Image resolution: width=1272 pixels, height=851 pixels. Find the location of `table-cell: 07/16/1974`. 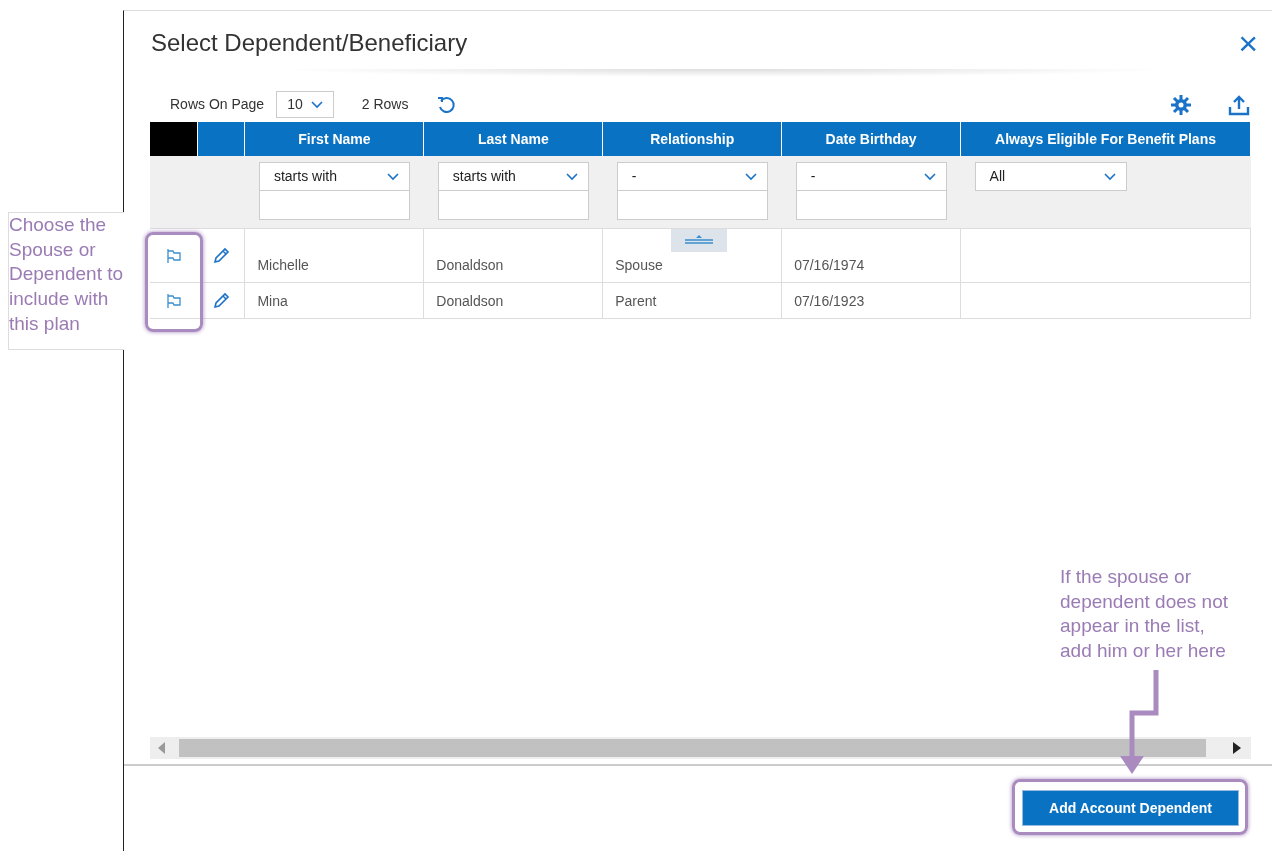

table-cell: 07/16/1974 is located at coordinates (829, 264).